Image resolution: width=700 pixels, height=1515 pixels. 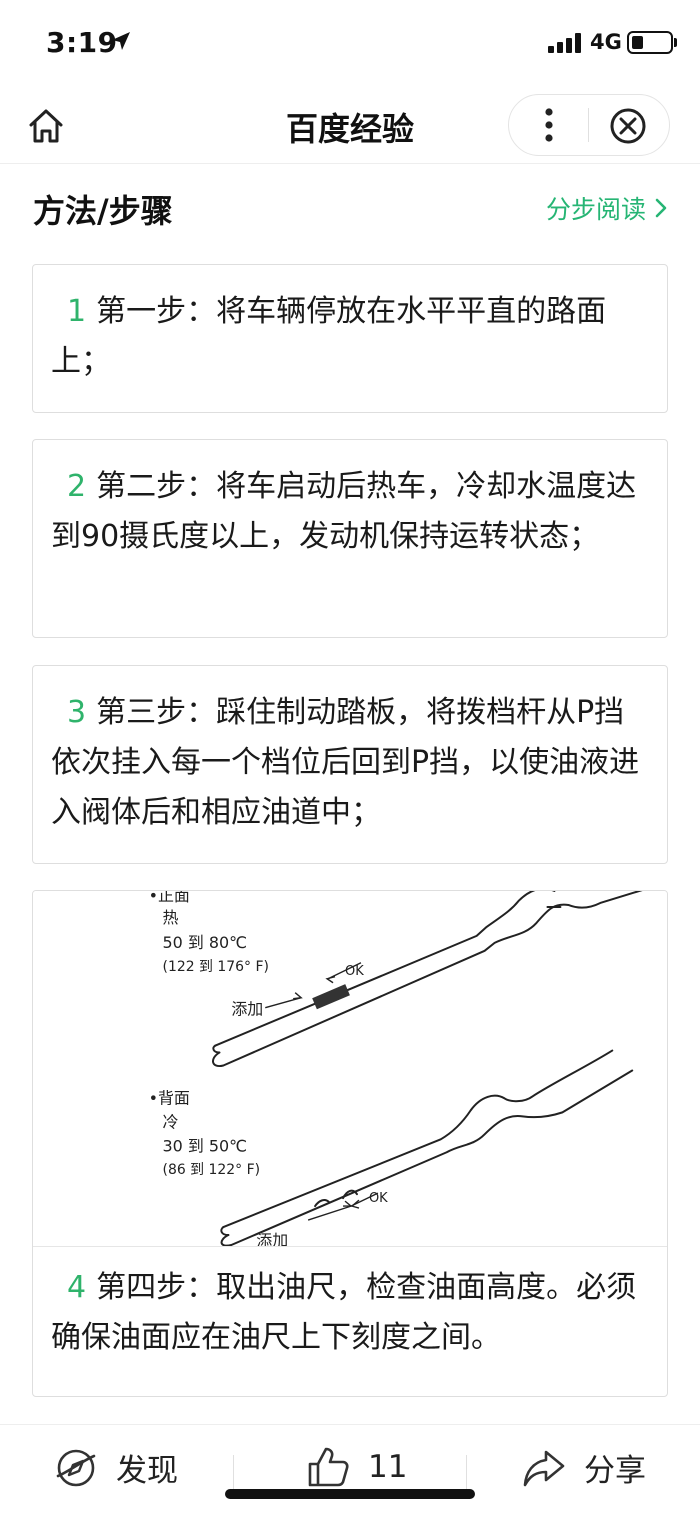 I want to click on discover-label: 发现, so click(x=147, y=1471).